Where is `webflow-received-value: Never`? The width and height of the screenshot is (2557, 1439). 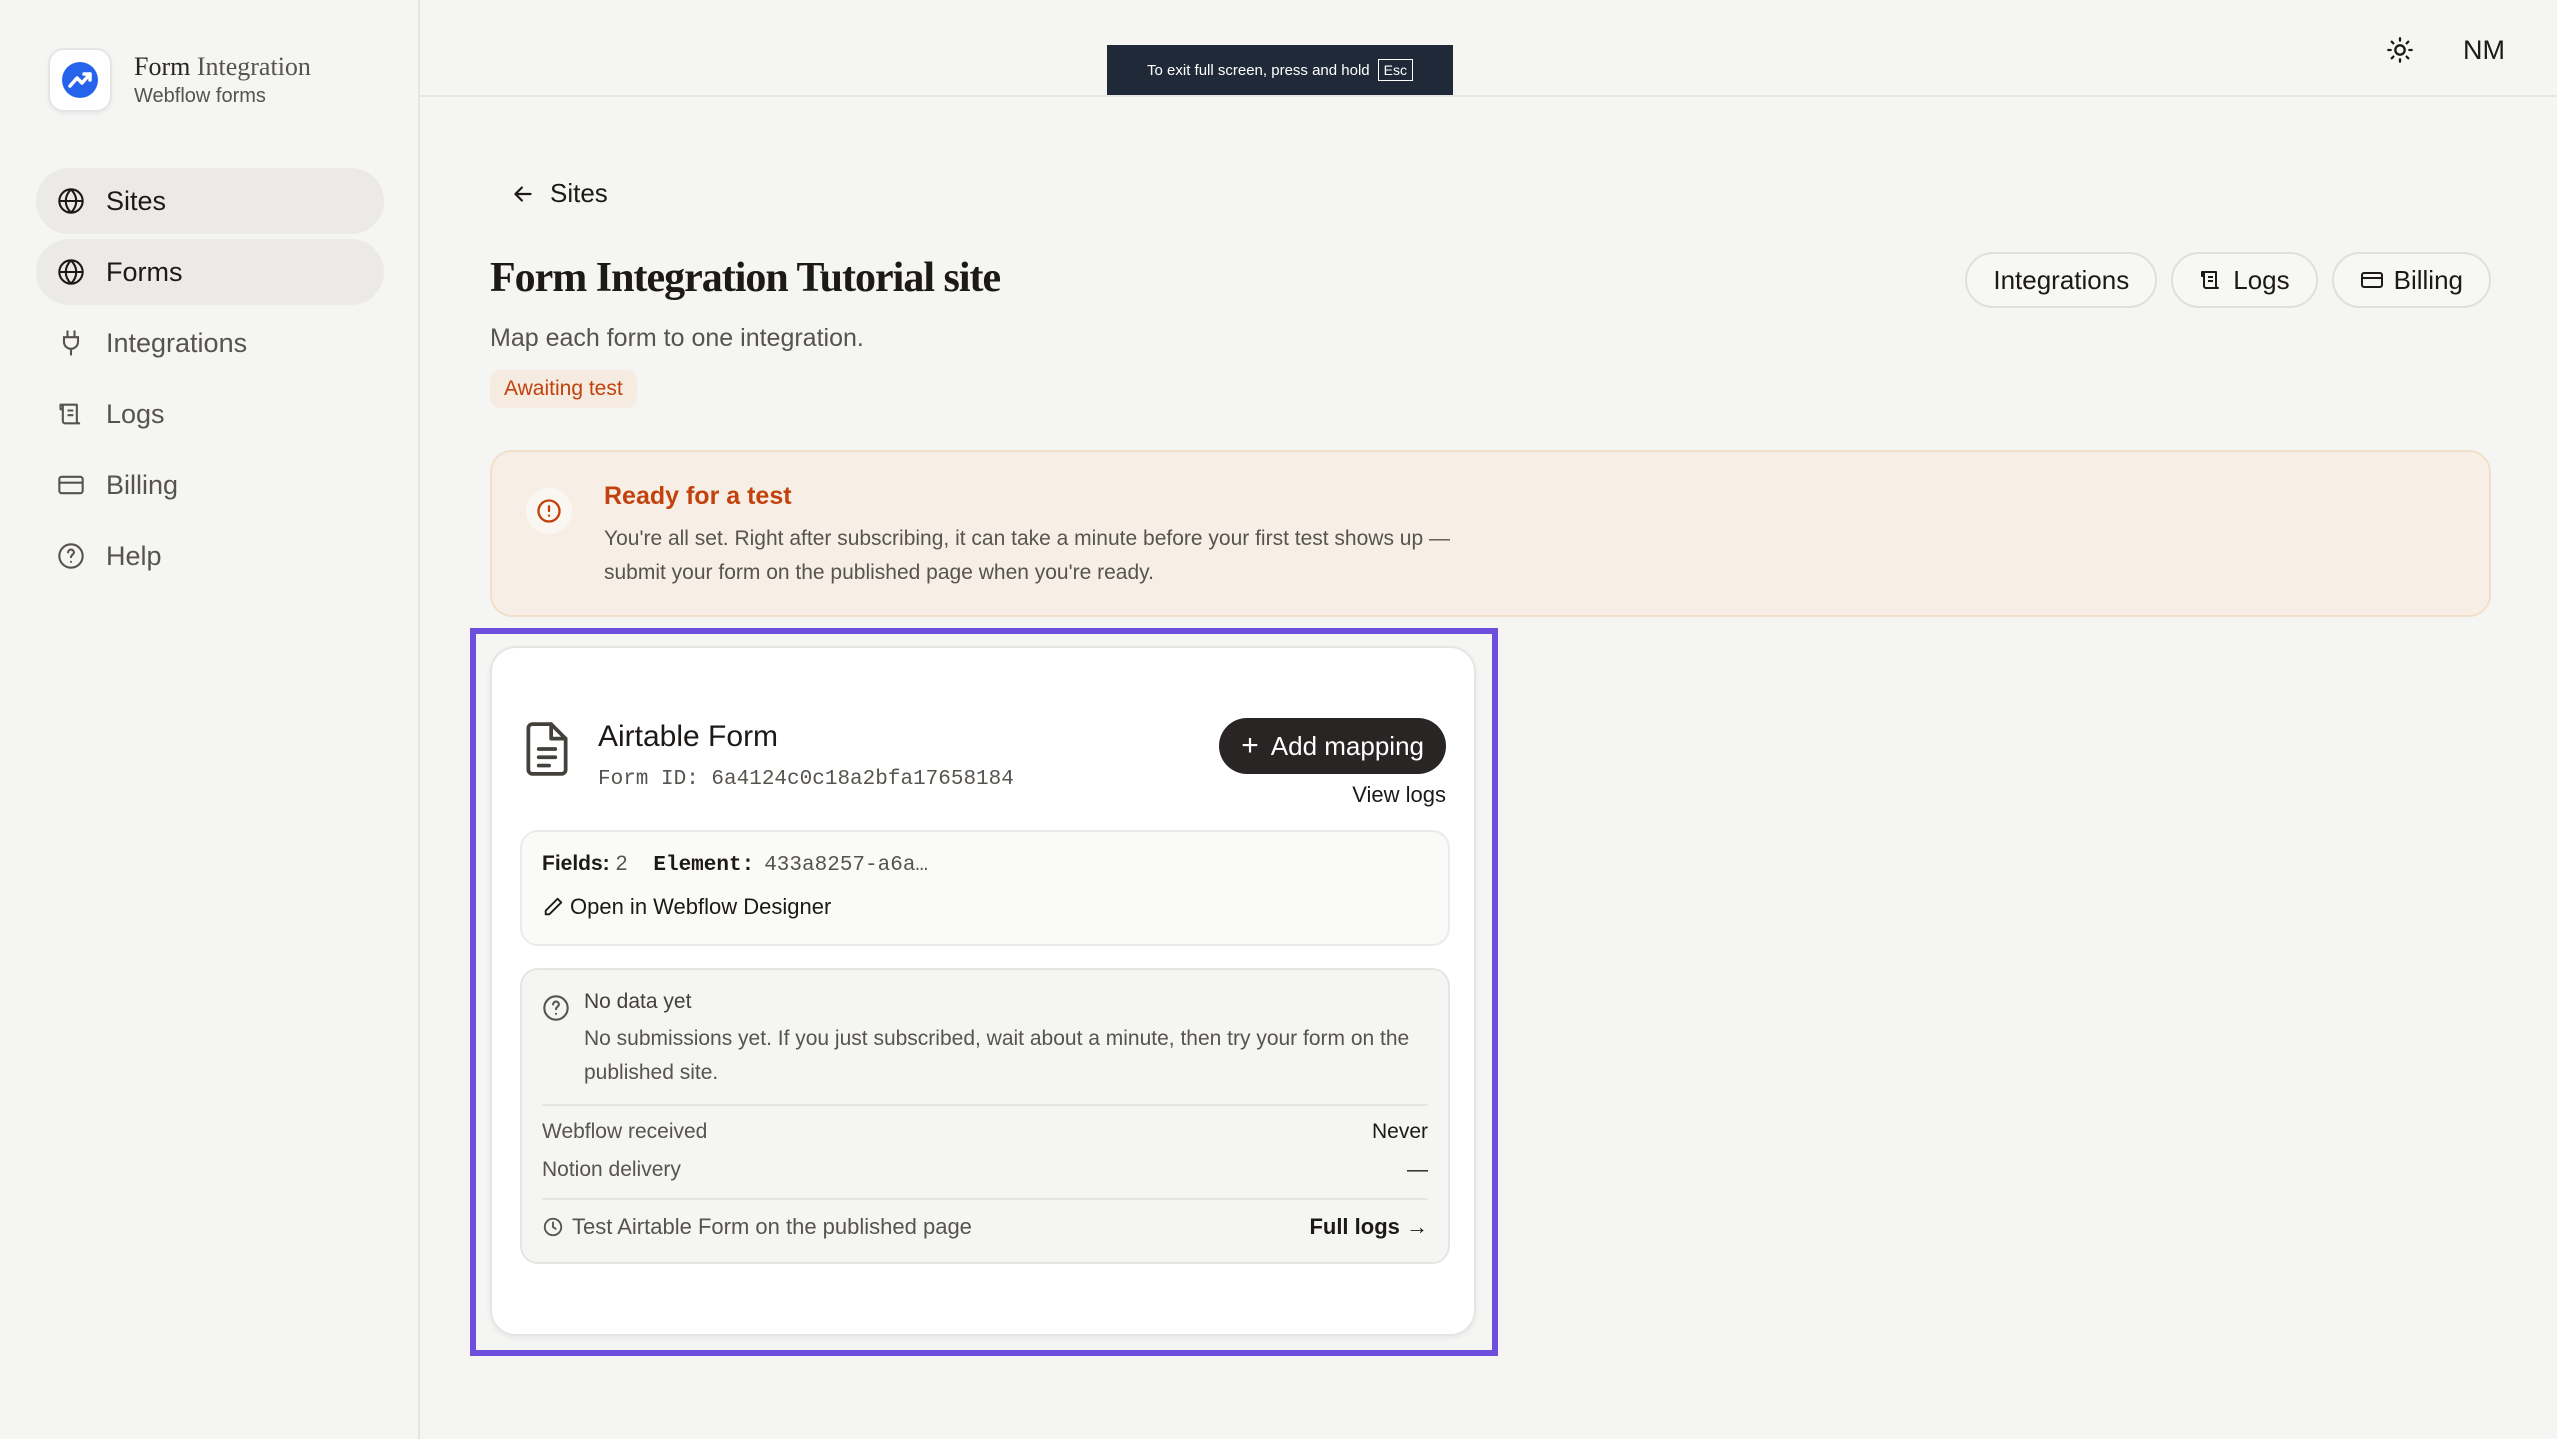
webflow-received-value: Never is located at coordinates (1399, 1131).